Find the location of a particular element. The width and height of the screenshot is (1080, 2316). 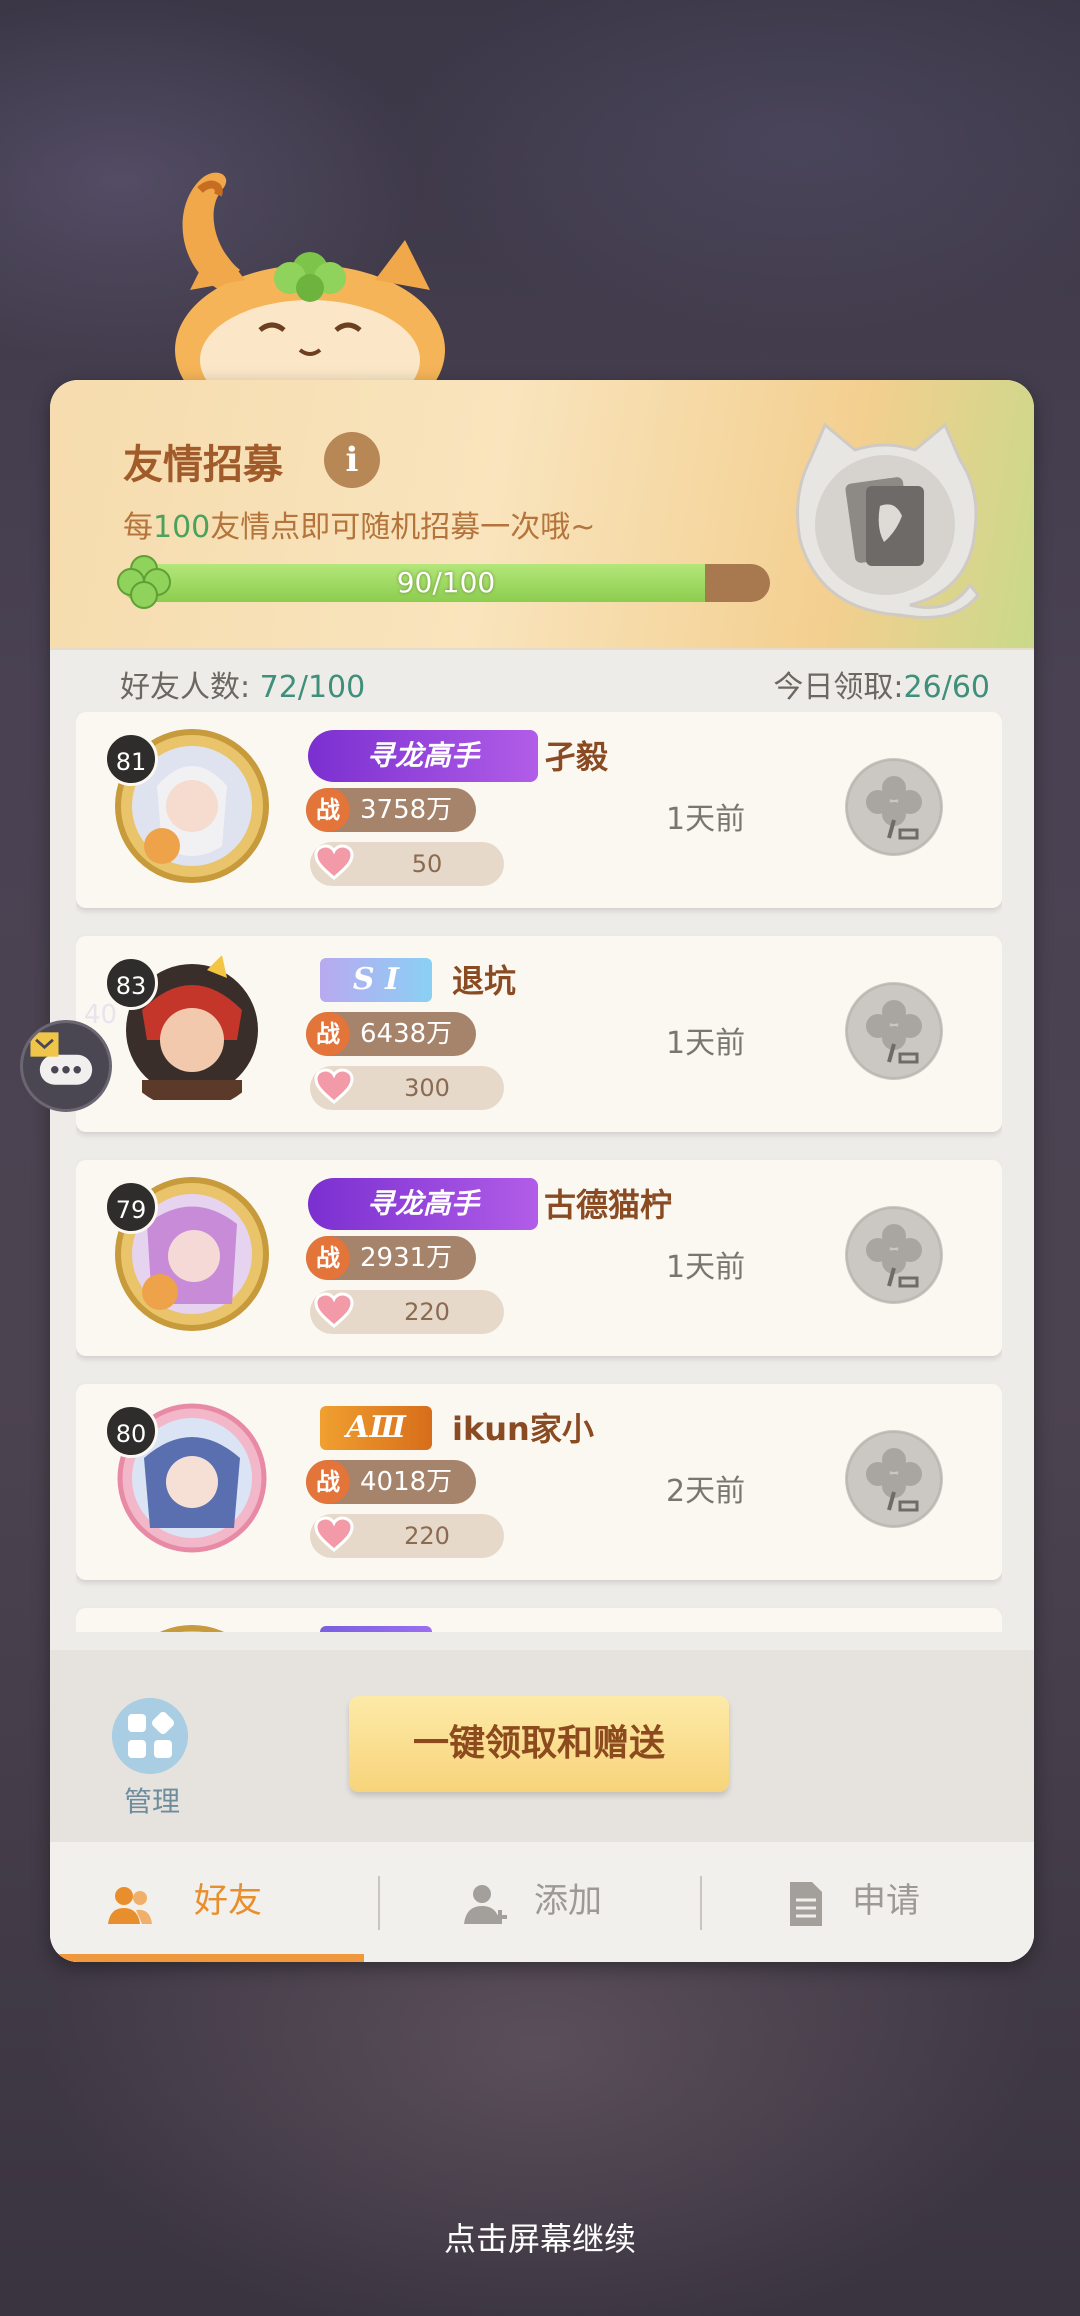

today-claimed: 今日领取:26/60 is located at coordinates (881, 684).